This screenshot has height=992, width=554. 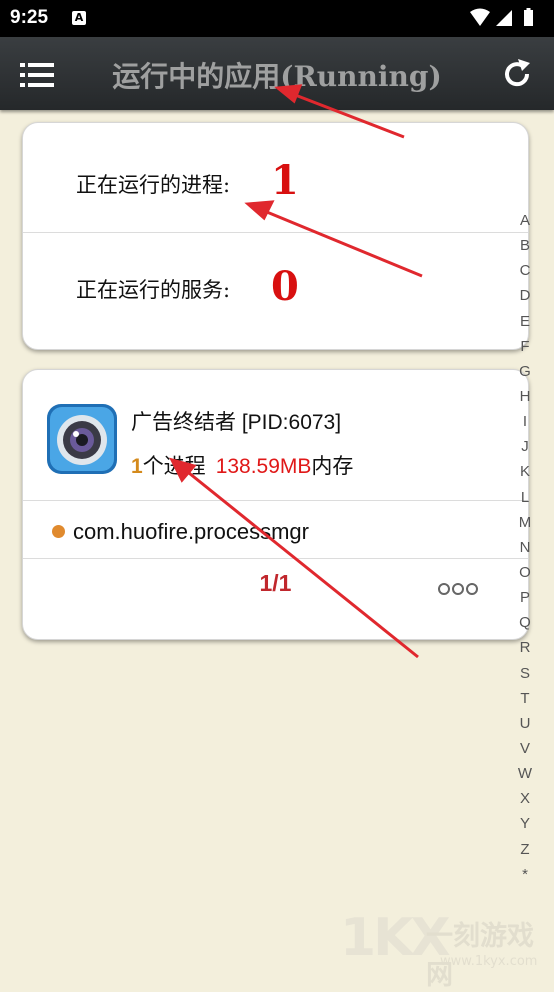 I want to click on alphabet-letter: X, so click(x=525, y=799).